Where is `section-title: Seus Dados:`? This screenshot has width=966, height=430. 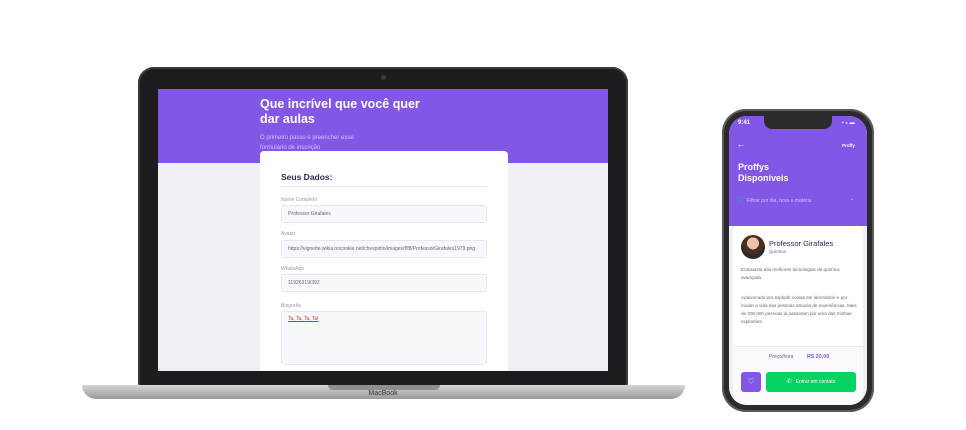
section-title: Seus Dados: is located at coordinates (307, 177).